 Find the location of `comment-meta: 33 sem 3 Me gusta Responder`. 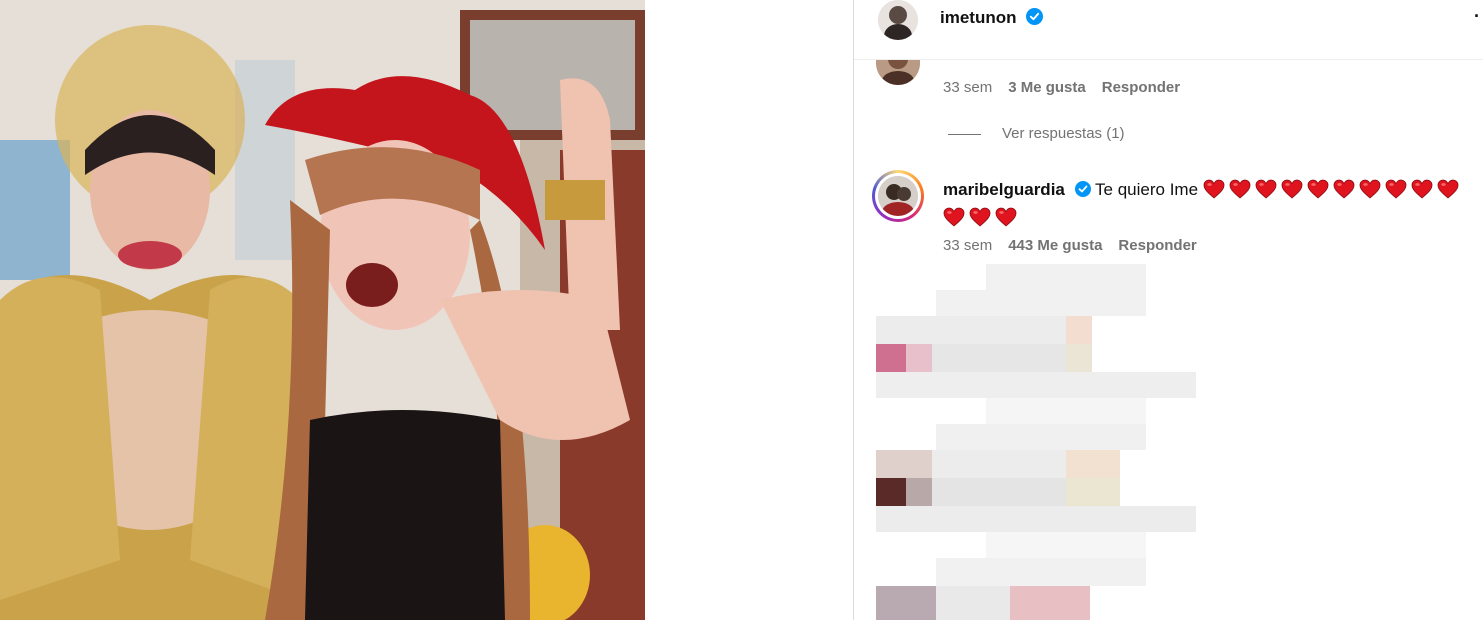

comment-meta: 33 sem 3 Me gusta Responder is located at coordinates (1069, 87).